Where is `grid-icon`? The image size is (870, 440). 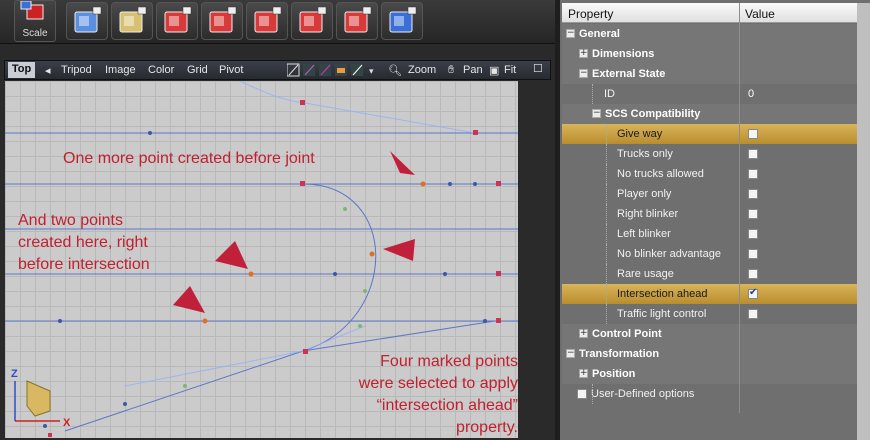 grid-icon is located at coordinates (403, 19).